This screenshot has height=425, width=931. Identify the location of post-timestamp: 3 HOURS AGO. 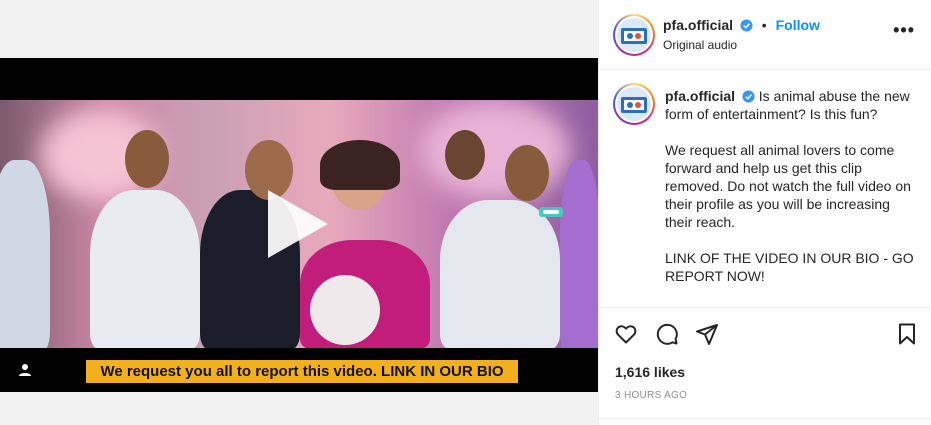
(651, 395).